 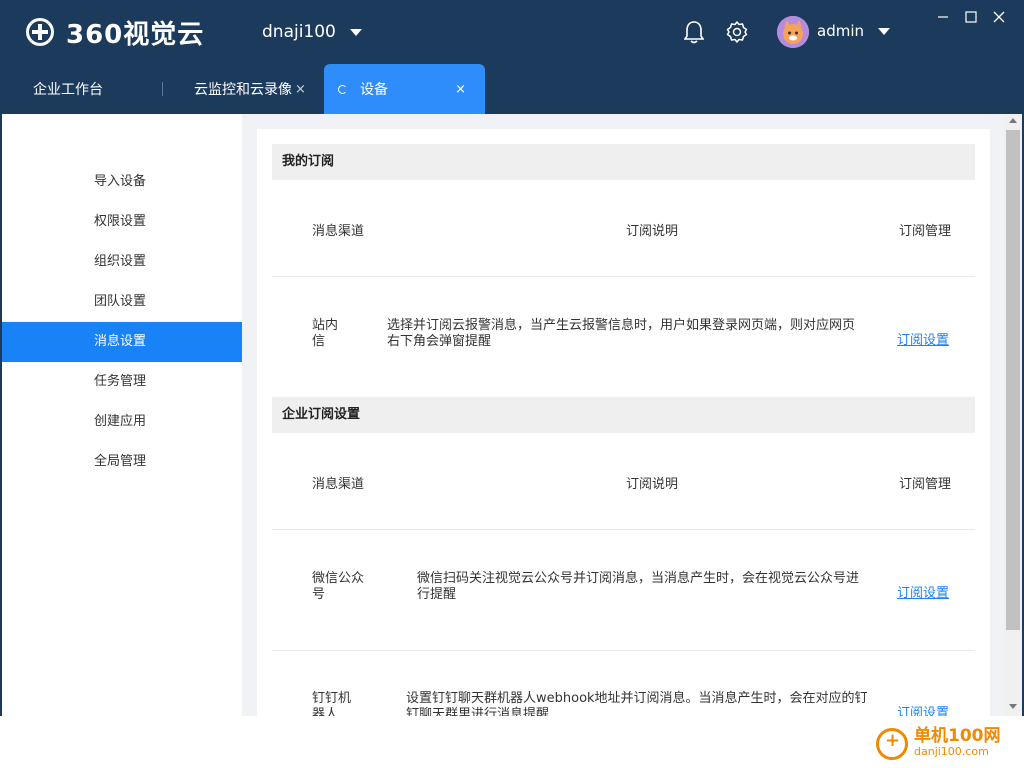 What do you see at coordinates (325, 325) in the screenshot?
I see `channel-name-line1: 站内` at bounding box center [325, 325].